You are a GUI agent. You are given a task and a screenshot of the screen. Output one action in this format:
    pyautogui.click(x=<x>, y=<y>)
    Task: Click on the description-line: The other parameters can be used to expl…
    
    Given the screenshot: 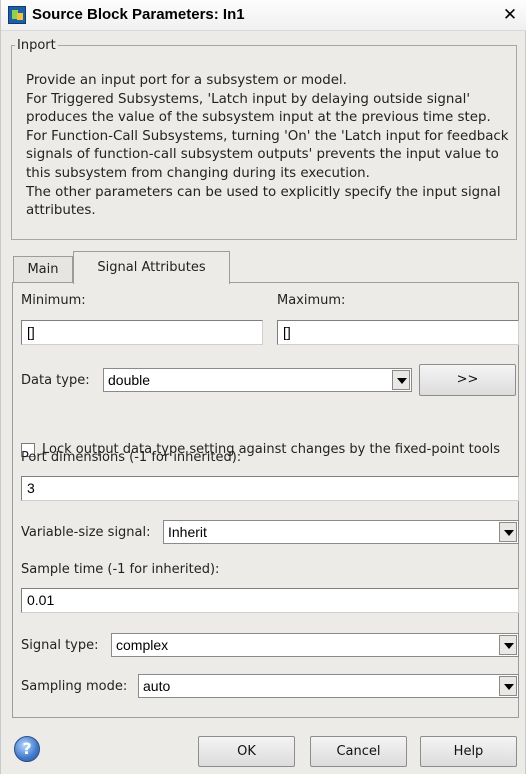 What is the action you would take?
    pyautogui.click(x=263, y=201)
    